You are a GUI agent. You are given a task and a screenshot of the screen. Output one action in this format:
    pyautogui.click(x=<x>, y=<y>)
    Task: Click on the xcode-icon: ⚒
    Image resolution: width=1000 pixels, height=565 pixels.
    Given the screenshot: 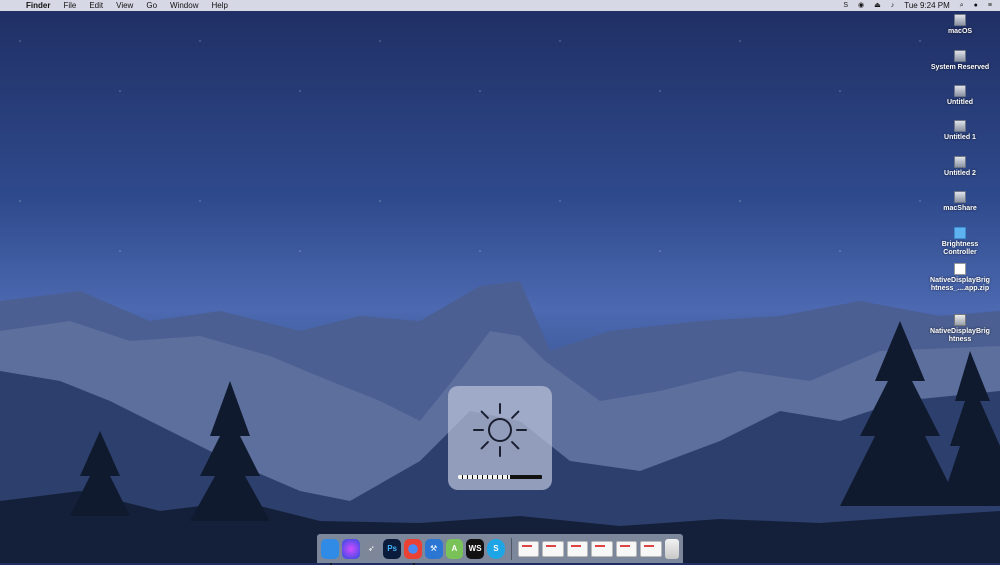 What is the action you would take?
    pyautogui.click(x=433, y=548)
    